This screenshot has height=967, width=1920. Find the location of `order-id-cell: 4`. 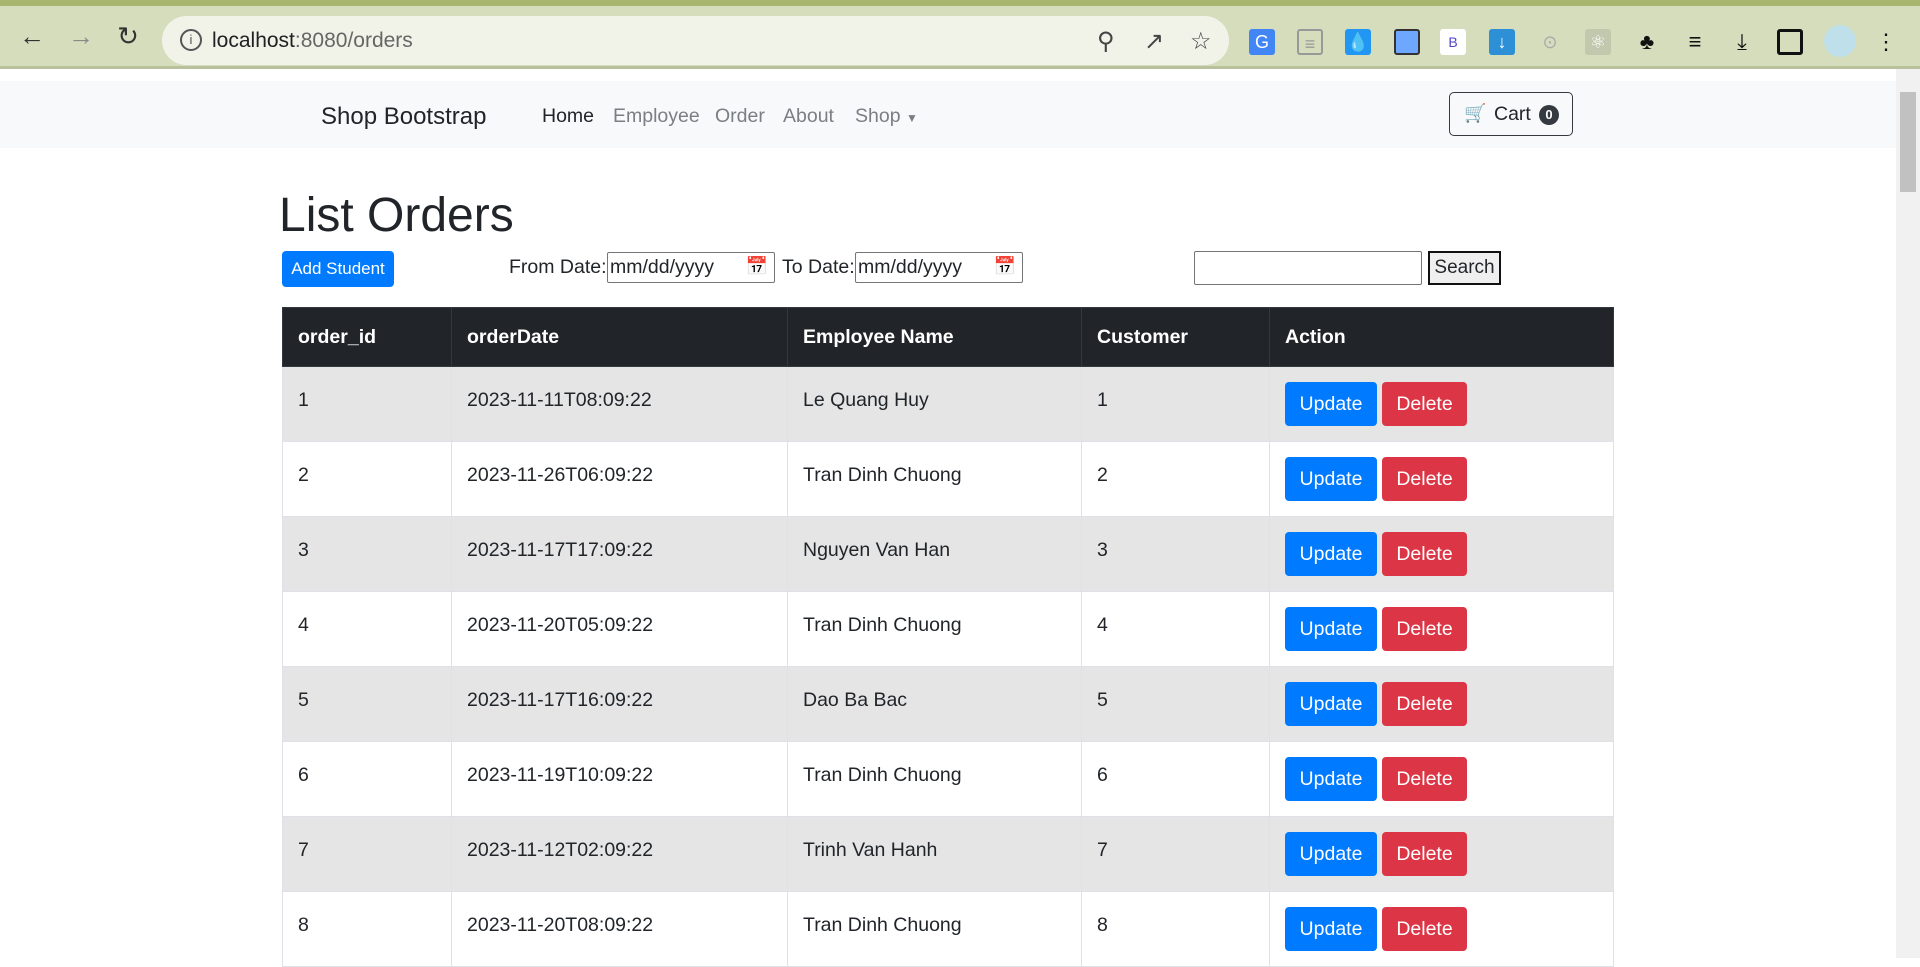

order-id-cell: 4 is located at coordinates (367, 629).